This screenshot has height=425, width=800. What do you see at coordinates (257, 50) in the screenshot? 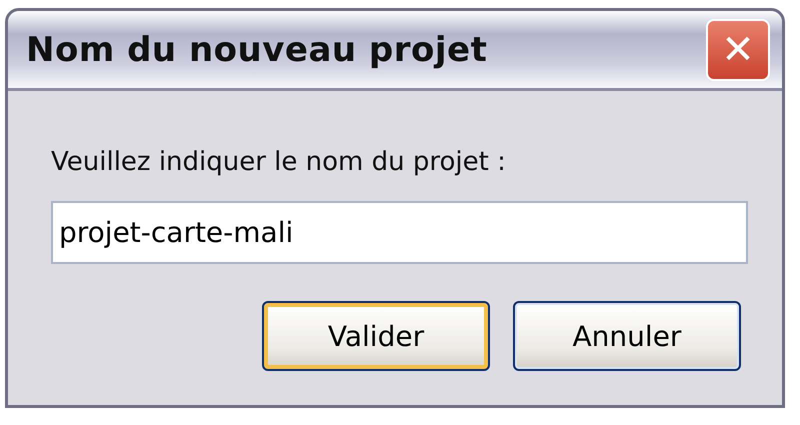
I see `window-title: Nom du nouveau projet` at bounding box center [257, 50].